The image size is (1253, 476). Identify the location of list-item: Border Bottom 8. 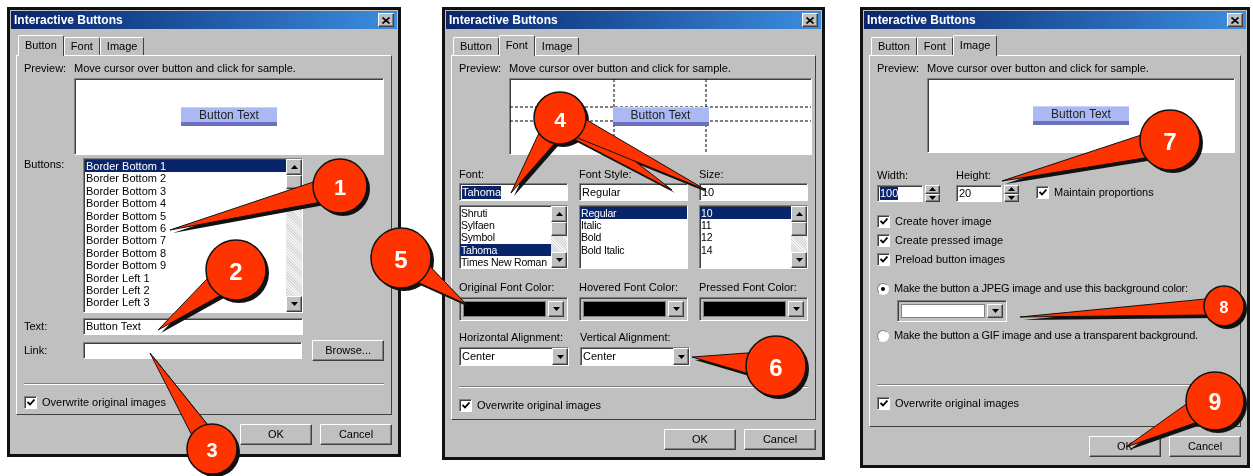
(126, 253).